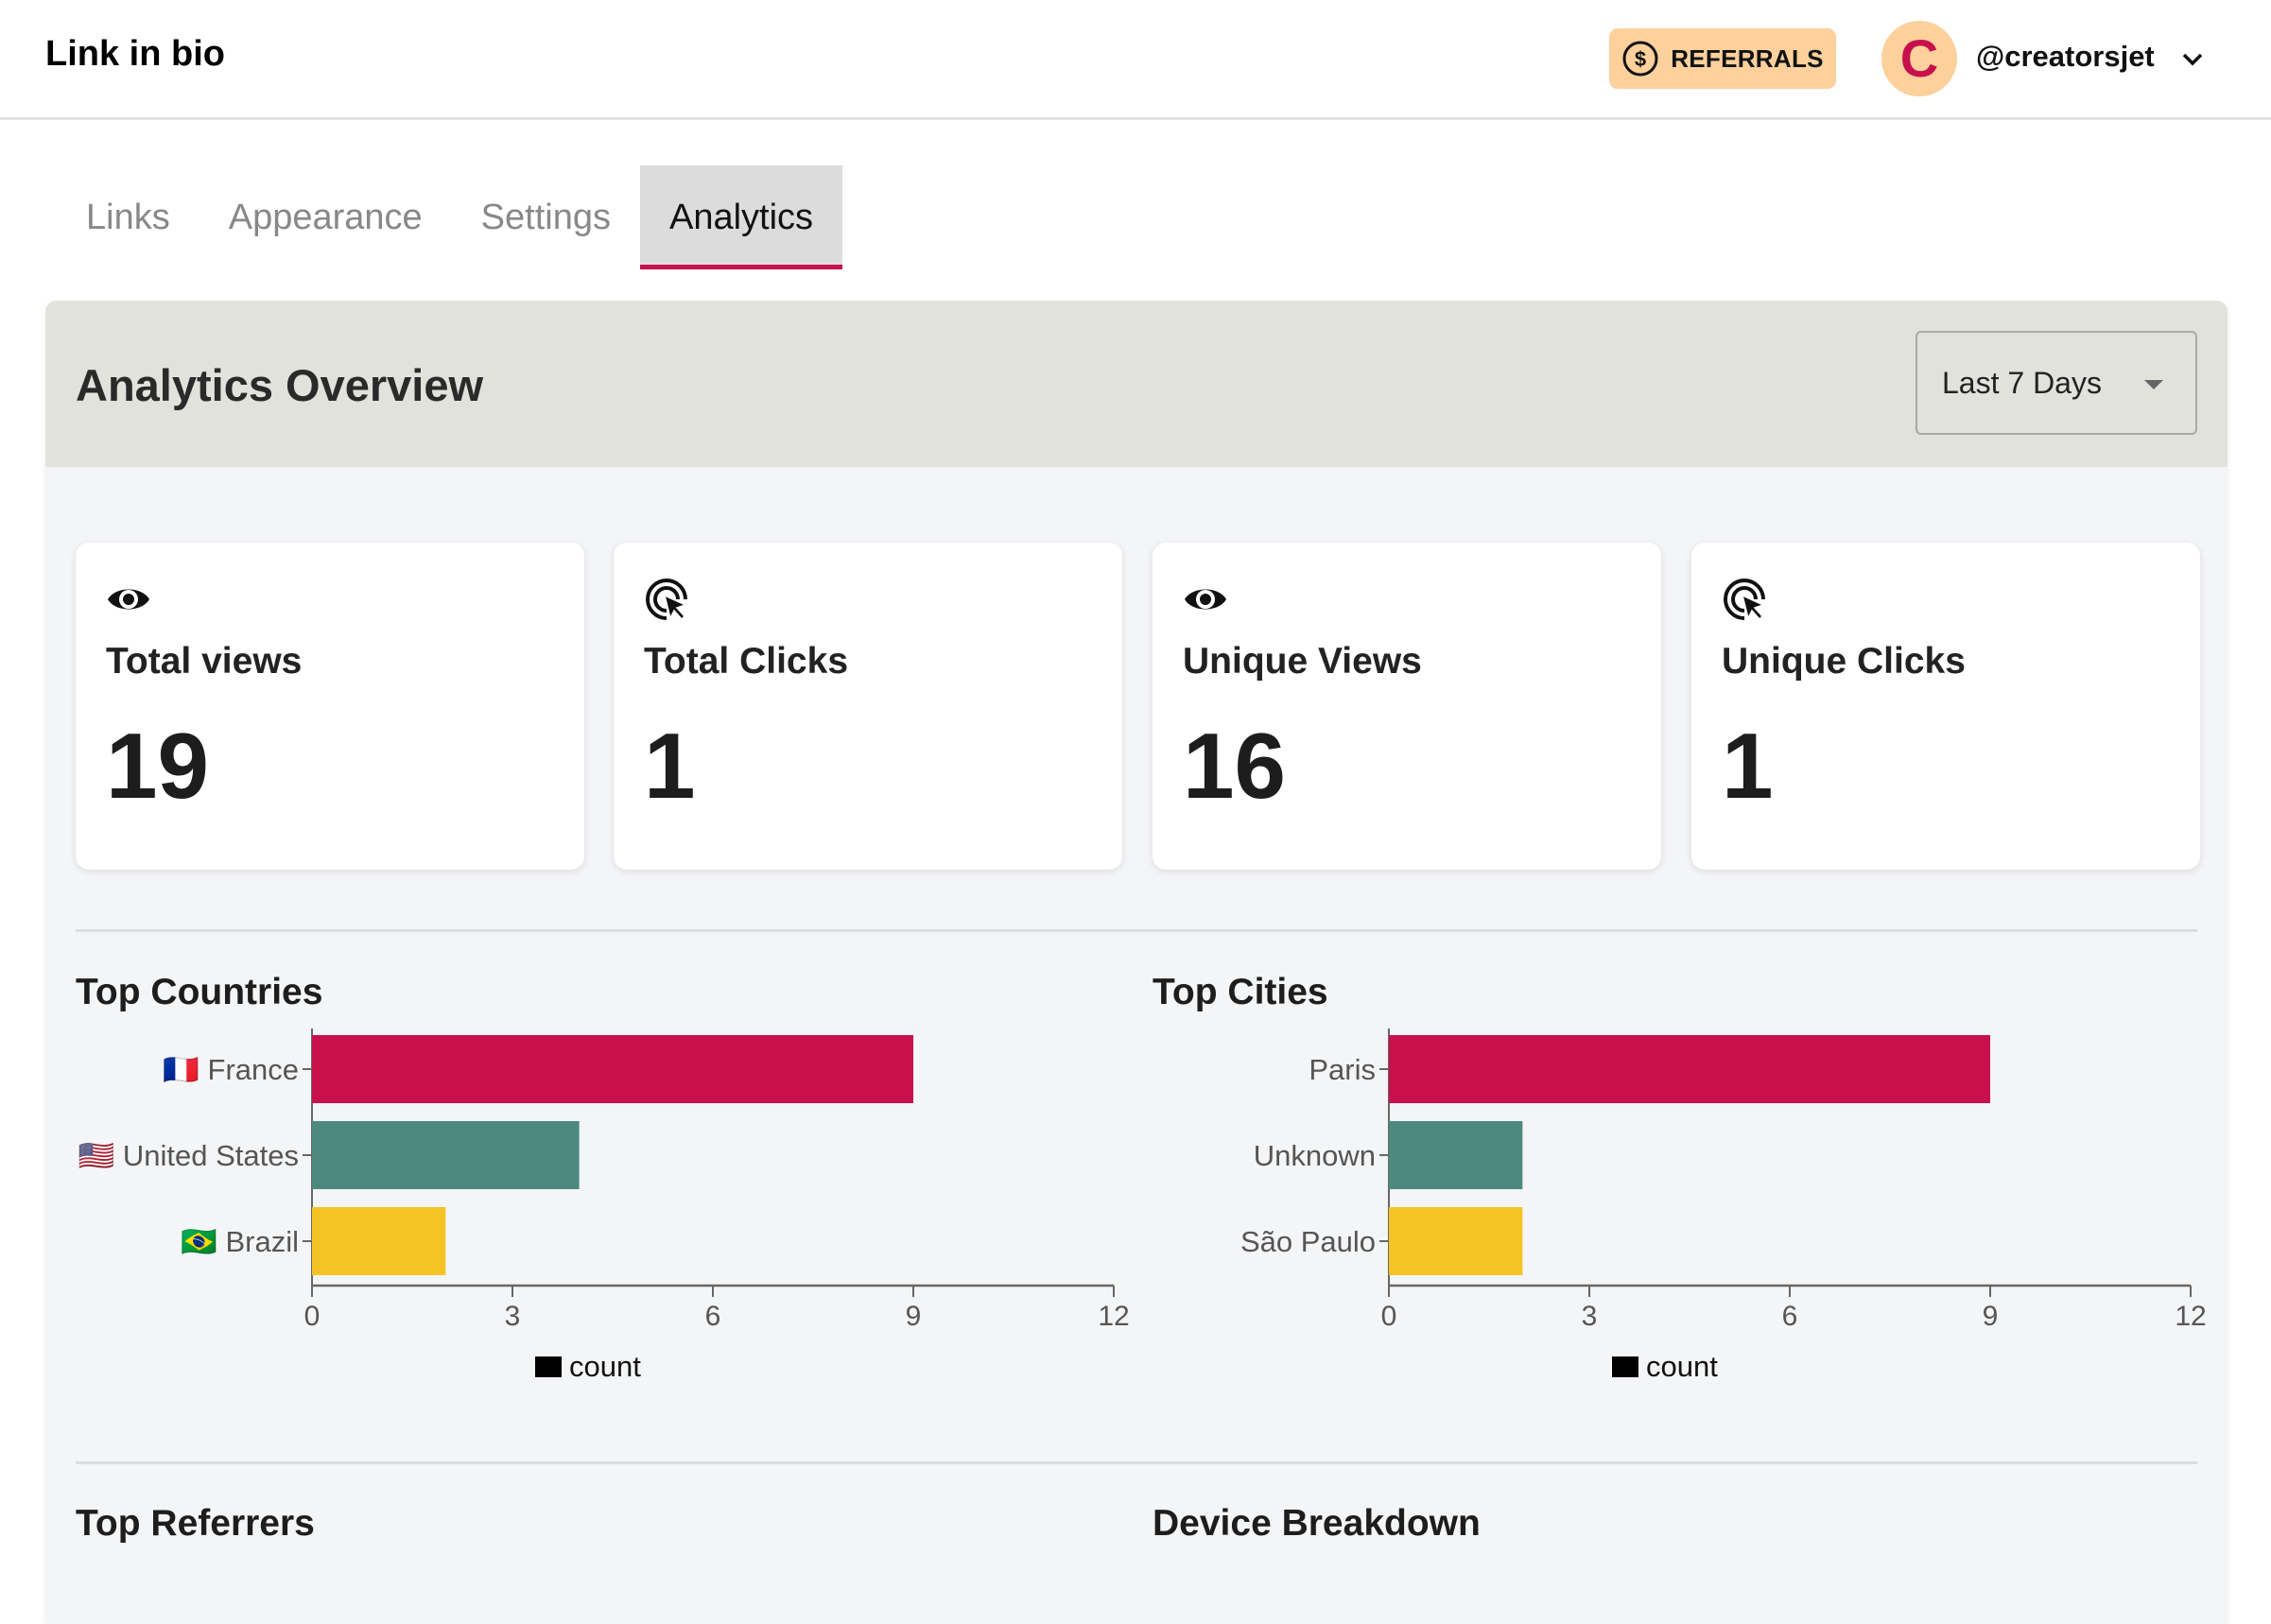 The width and height of the screenshot is (2271, 1624). What do you see at coordinates (199, 992) in the screenshot?
I see `top-countries-title: Top Countries` at bounding box center [199, 992].